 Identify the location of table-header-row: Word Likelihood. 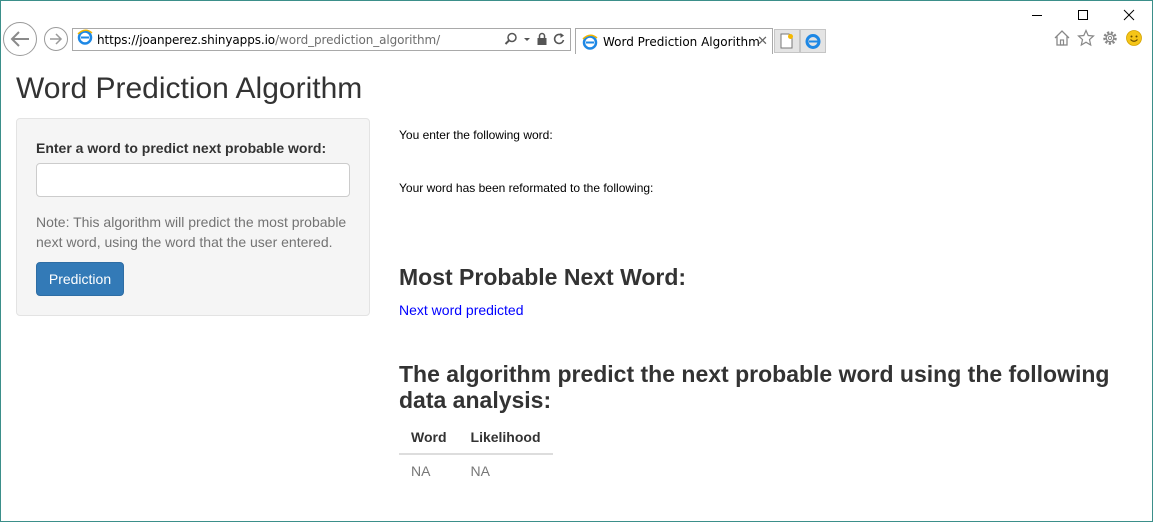
(476, 439).